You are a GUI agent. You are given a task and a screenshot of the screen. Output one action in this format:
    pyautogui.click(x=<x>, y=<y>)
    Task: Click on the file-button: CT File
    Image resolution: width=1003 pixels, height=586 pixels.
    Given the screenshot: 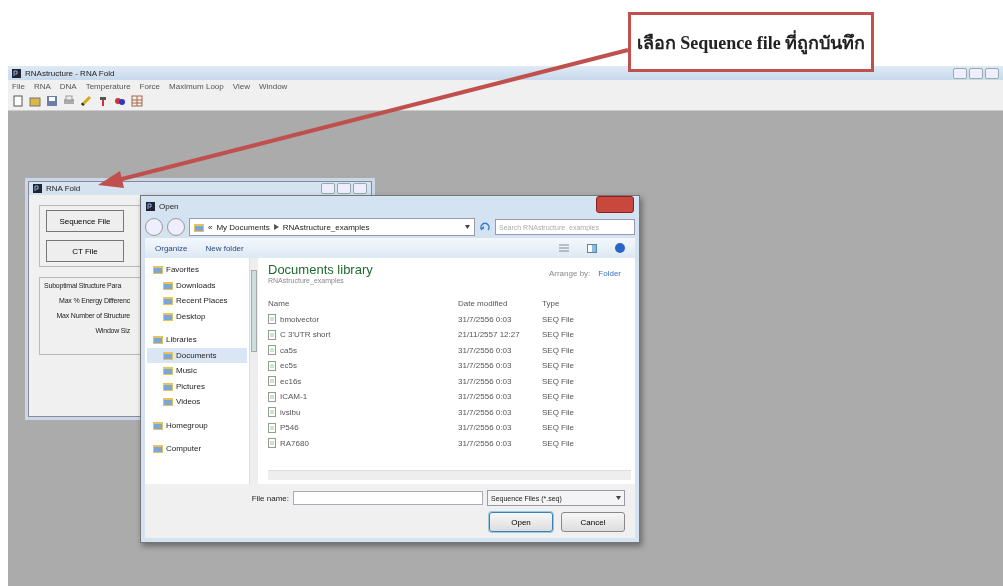 What is the action you would take?
    pyautogui.click(x=85, y=251)
    